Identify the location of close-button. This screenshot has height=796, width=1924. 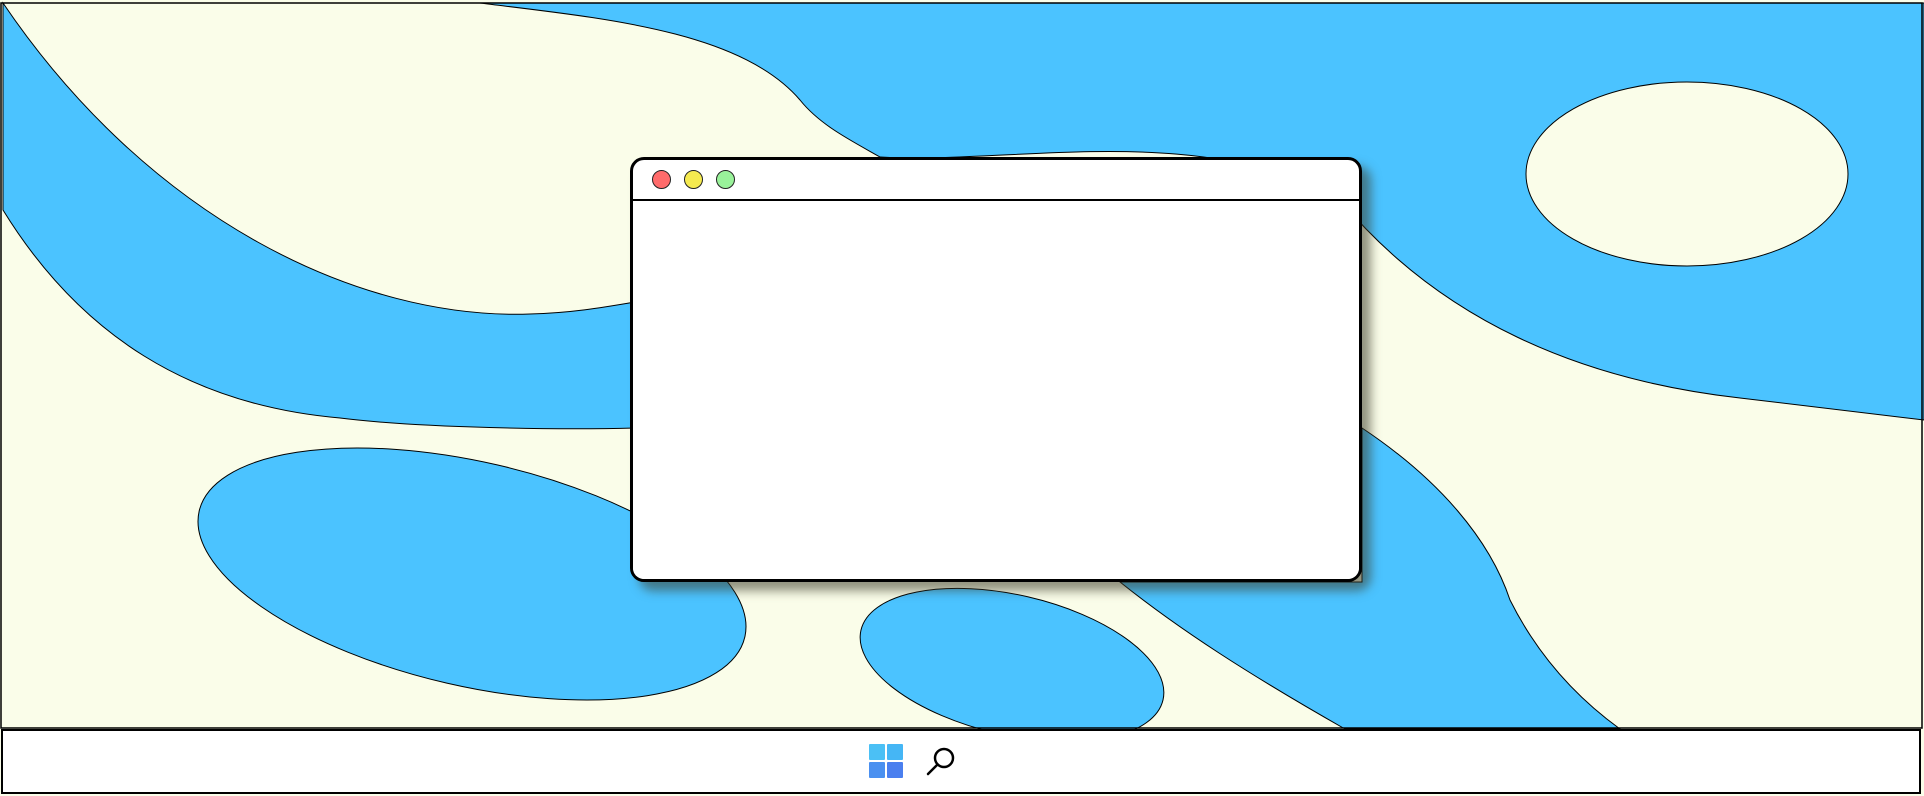
(661, 179).